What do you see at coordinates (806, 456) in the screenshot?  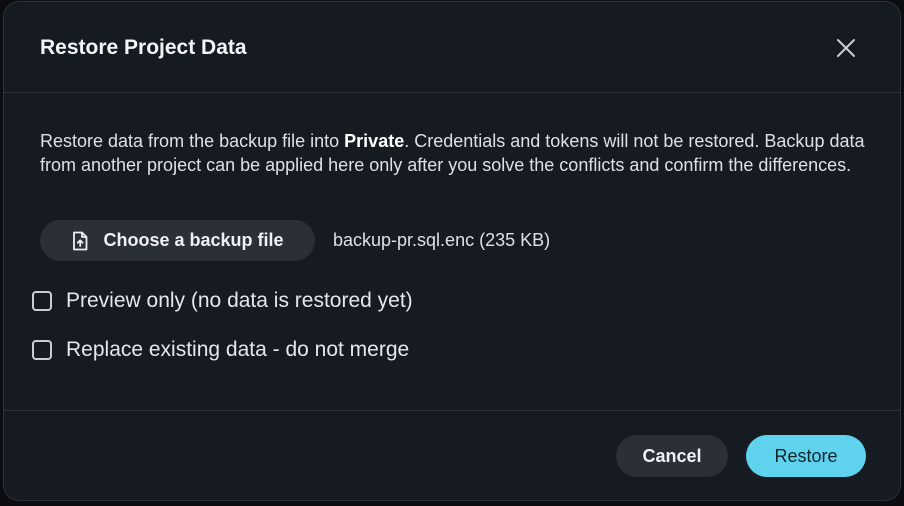 I see `restore-button: Restore` at bounding box center [806, 456].